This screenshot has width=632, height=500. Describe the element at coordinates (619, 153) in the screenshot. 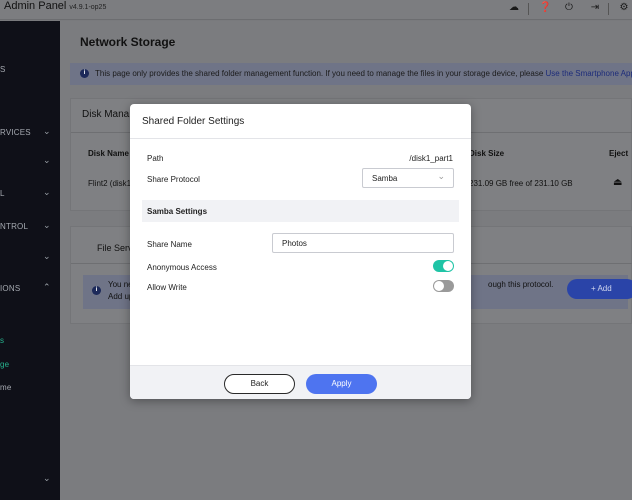

I see `column-header-eject: Eject` at that location.